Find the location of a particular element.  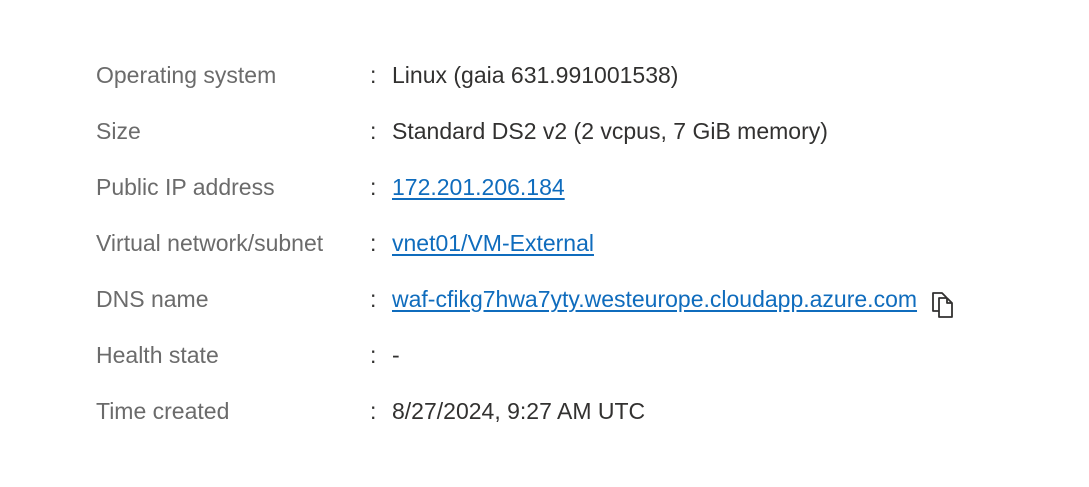

property-value: Standard DS2 v2 (2 vcpus, 7 GiB memory) is located at coordinates (610, 131).